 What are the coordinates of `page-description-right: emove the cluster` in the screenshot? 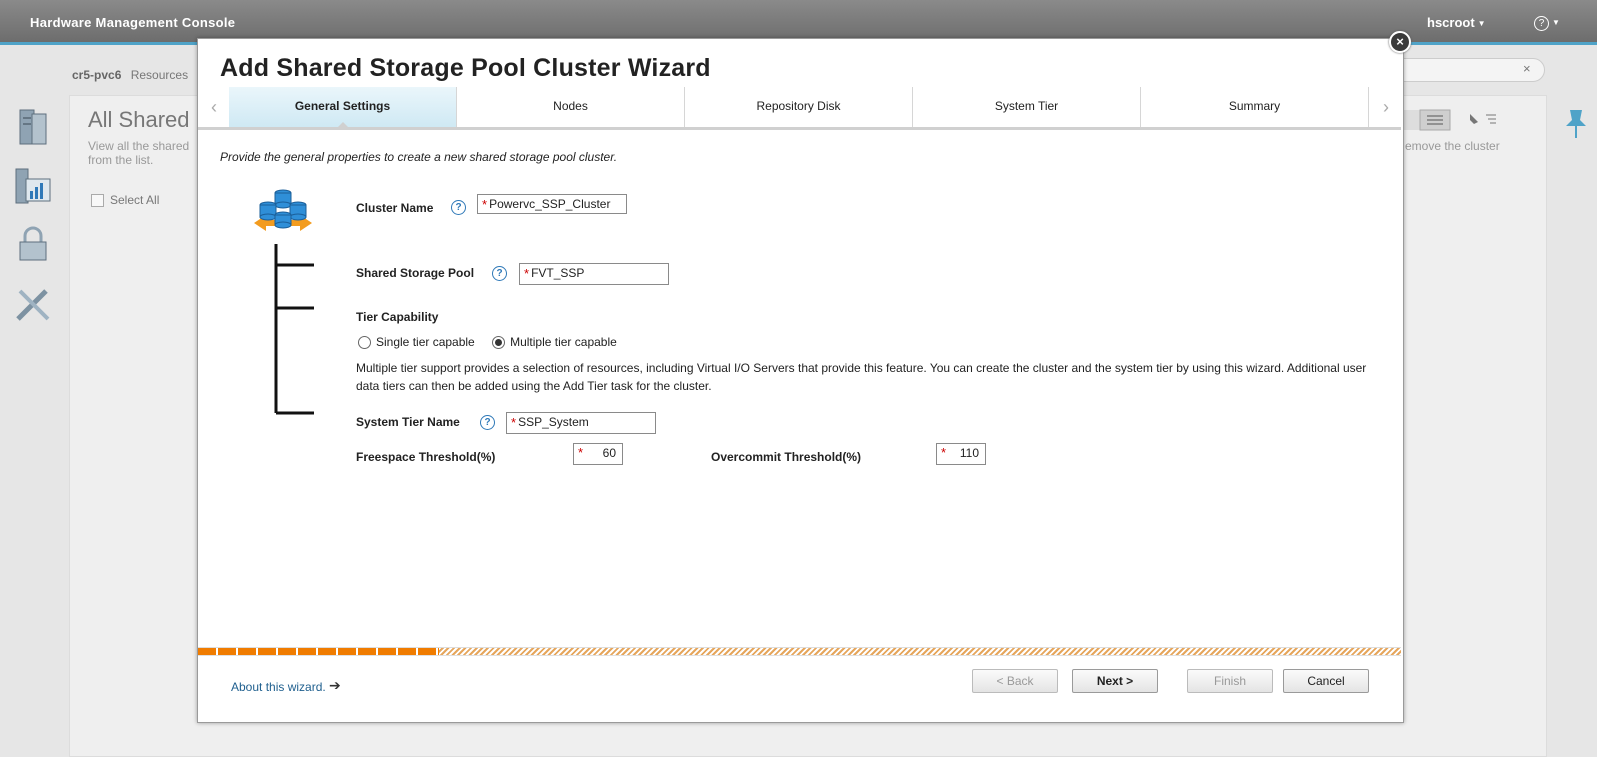 It's located at (1452, 146).